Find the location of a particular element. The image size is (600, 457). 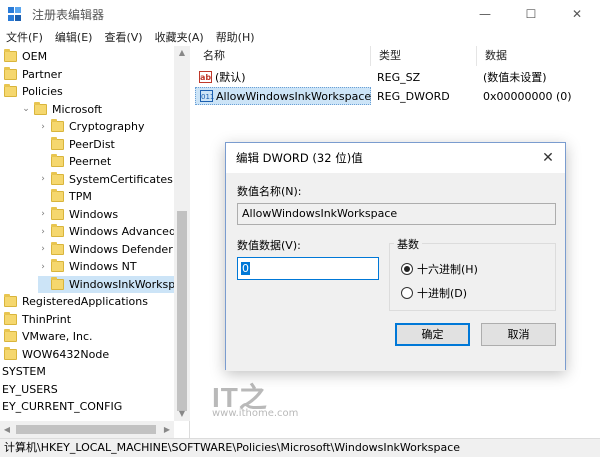

scroll-left-icon: ◀ is located at coordinates (7, 429).